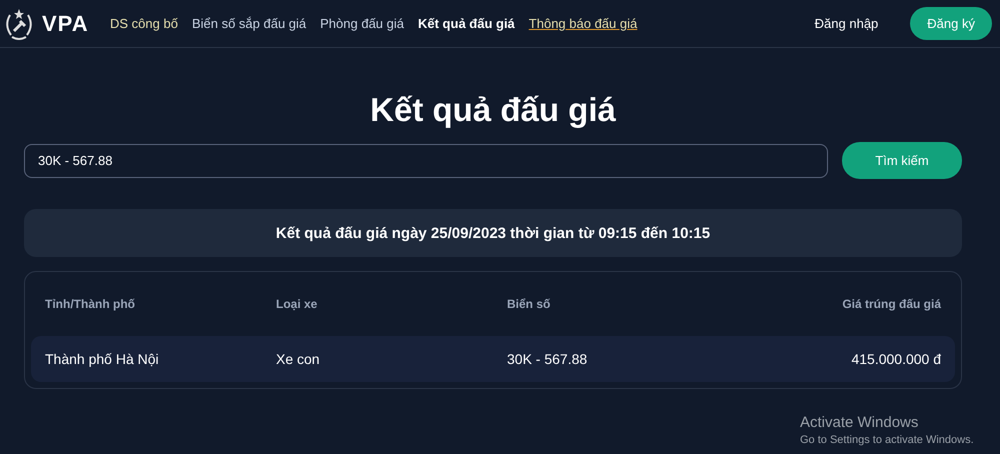 The width and height of the screenshot is (1000, 454). I want to click on search-field: 30K - 567.88, so click(426, 161).